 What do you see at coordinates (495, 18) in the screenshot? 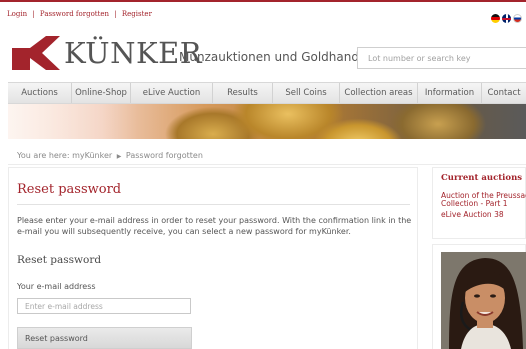
I see `german-flag-icon` at bounding box center [495, 18].